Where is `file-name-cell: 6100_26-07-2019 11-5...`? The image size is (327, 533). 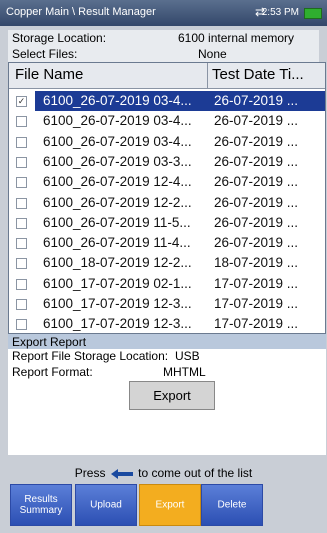 file-name-cell: 6100_26-07-2019 11-5... is located at coordinates (117, 222).